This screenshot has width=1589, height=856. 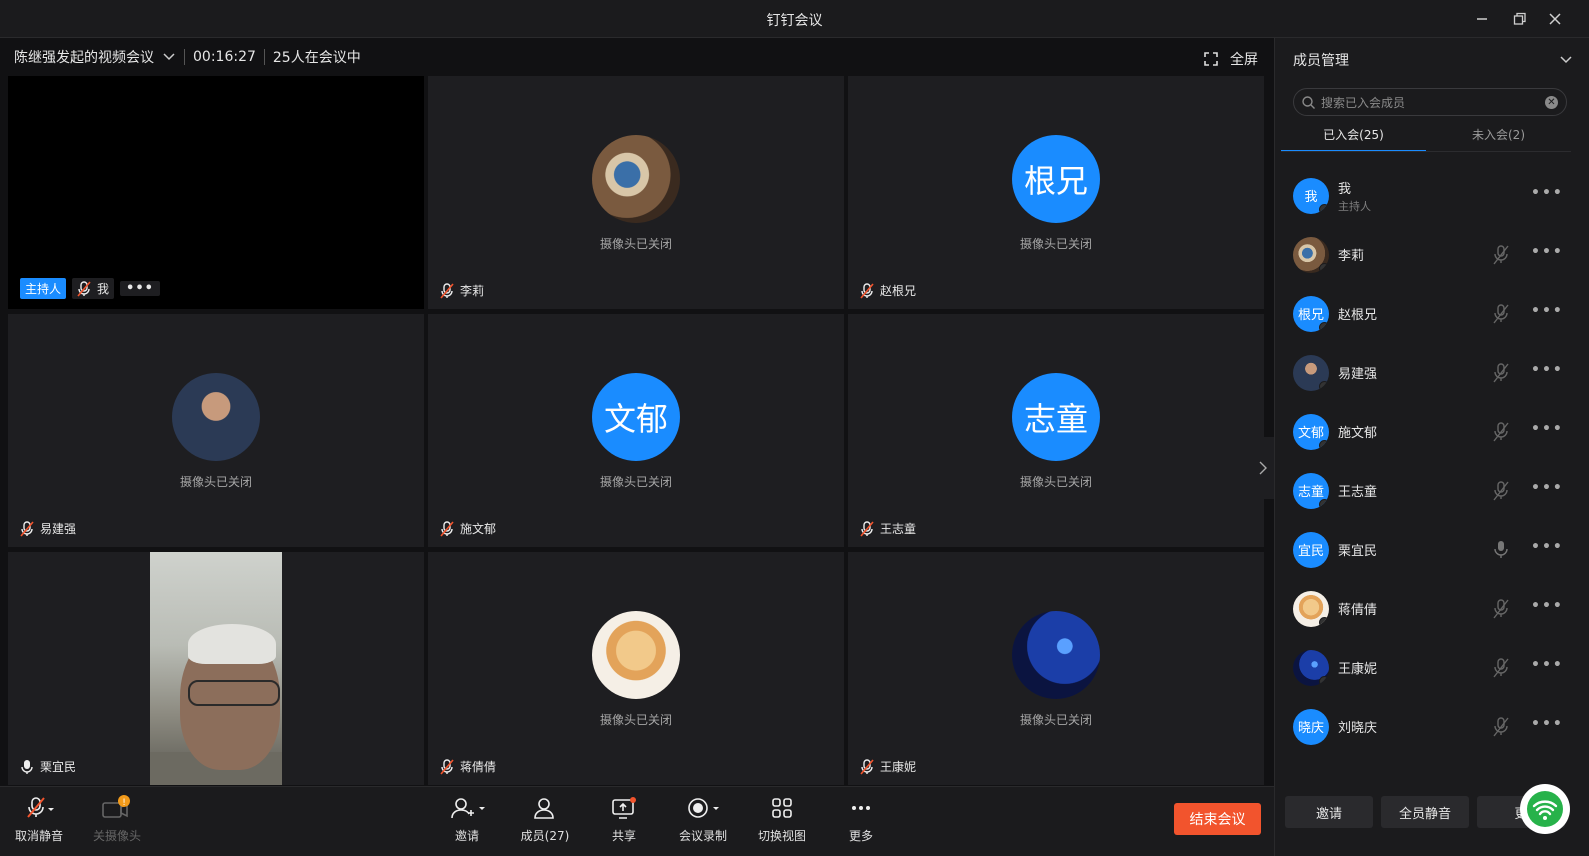 I want to click on avatar, so click(x=1311, y=667).